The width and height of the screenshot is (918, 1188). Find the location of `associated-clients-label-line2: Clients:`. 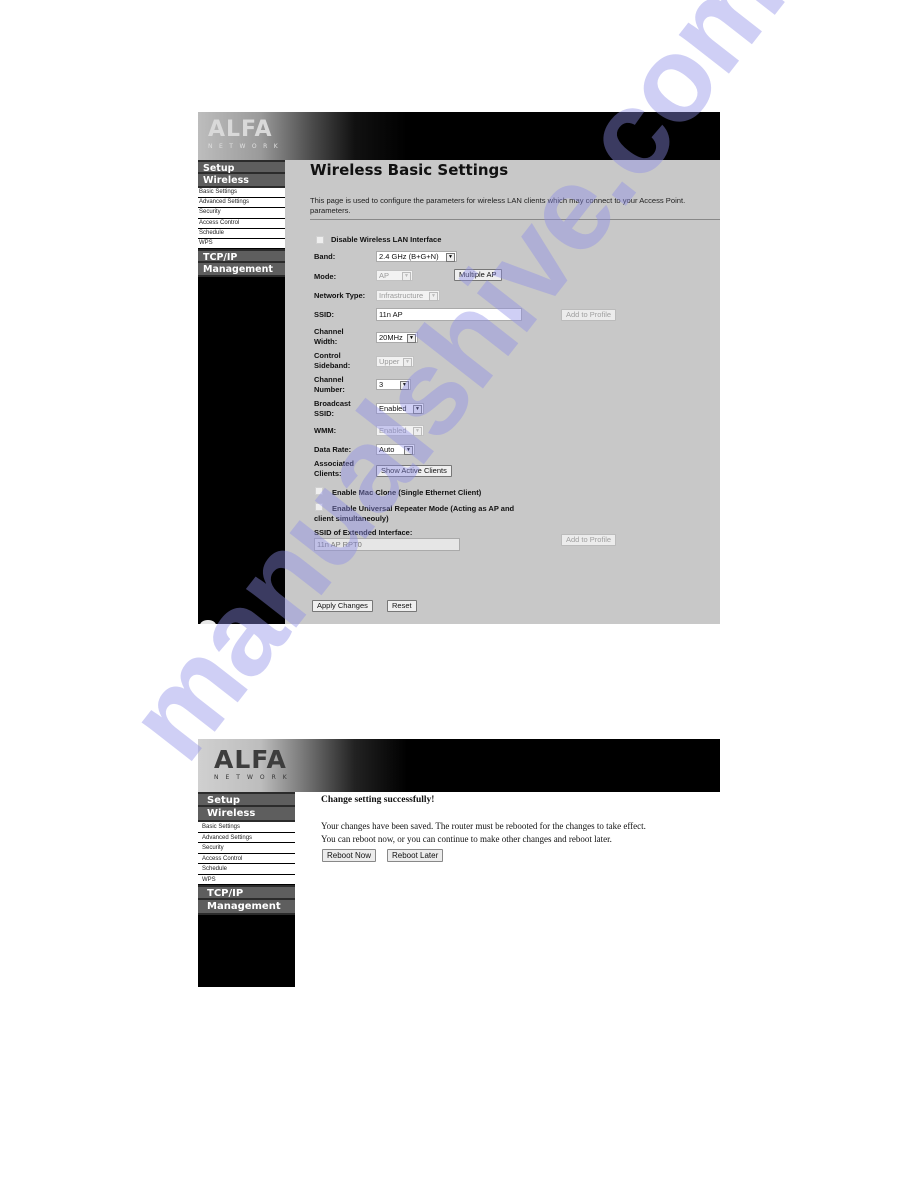

associated-clients-label-line2: Clients: is located at coordinates (328, 473).